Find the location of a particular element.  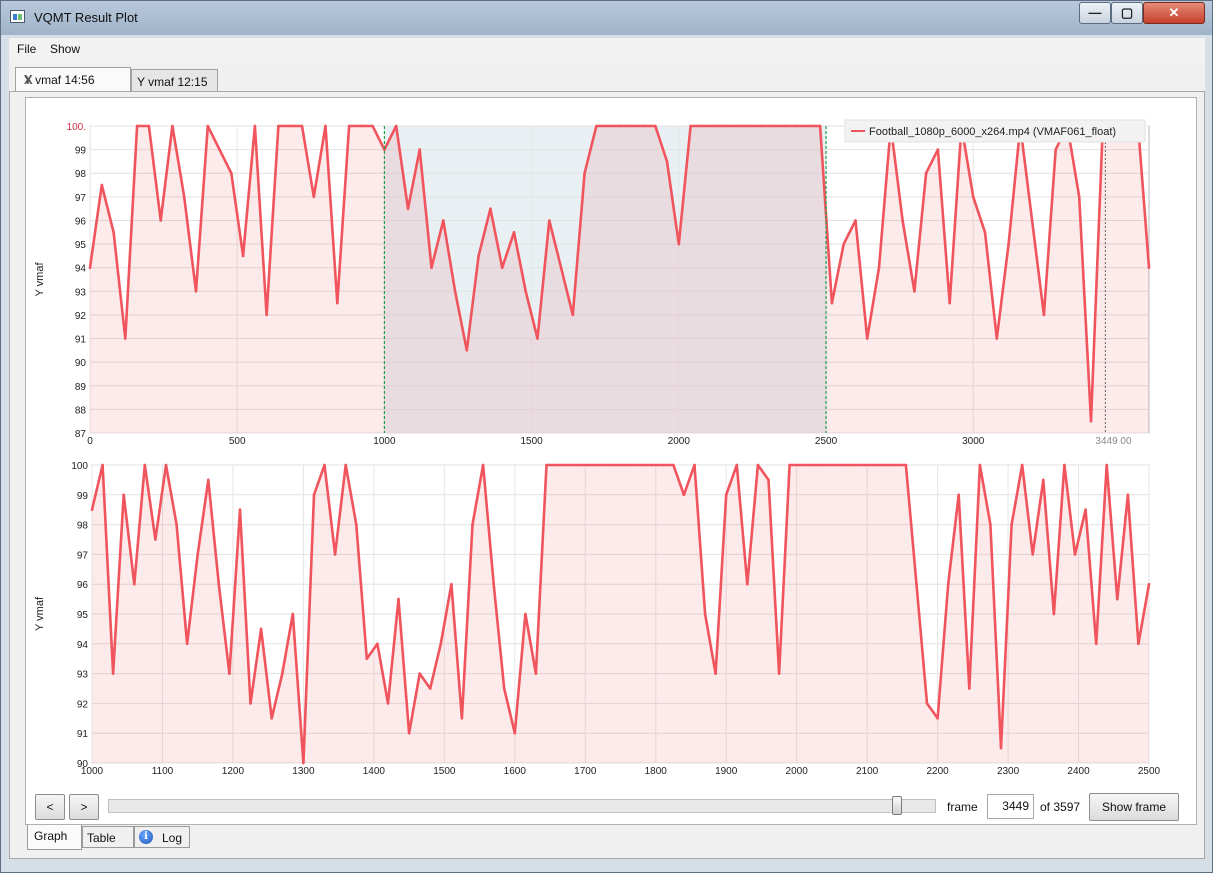

x-tick-label: 1400 is located at coordinates (374, 771).